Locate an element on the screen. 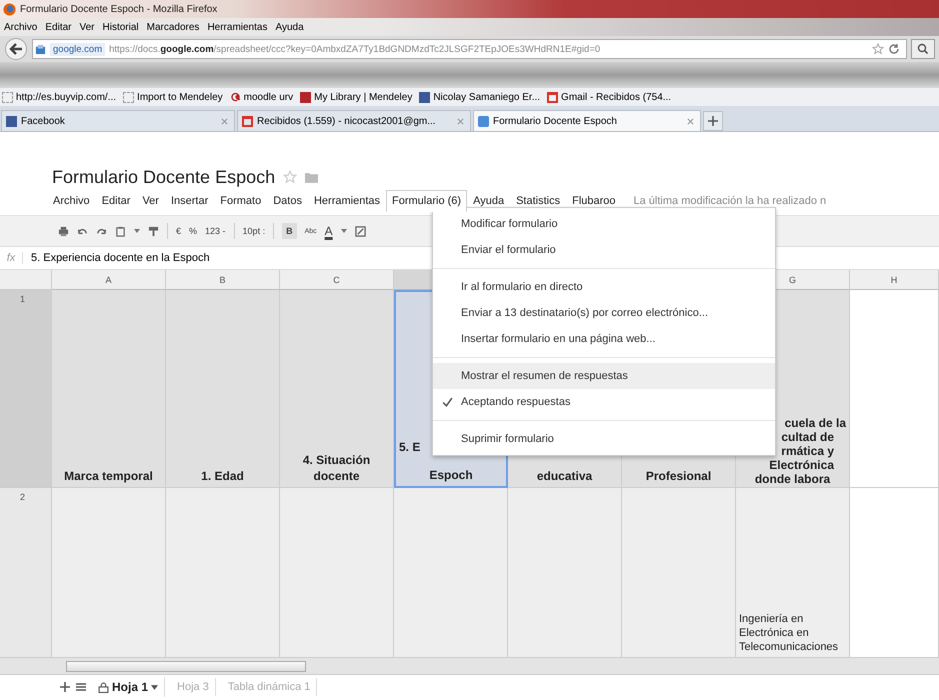  fill-color-icon is located at coordinates (360, 231).